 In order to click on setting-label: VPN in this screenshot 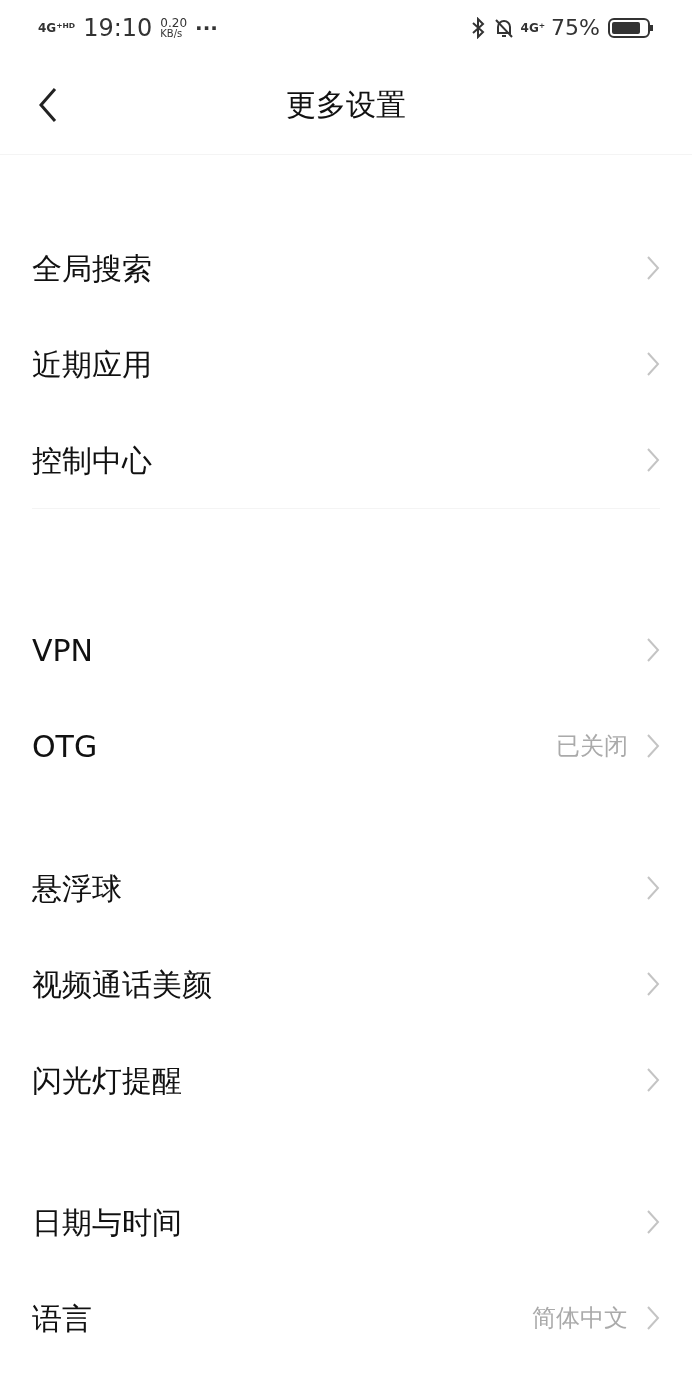, I will do `click(63, 650)`.